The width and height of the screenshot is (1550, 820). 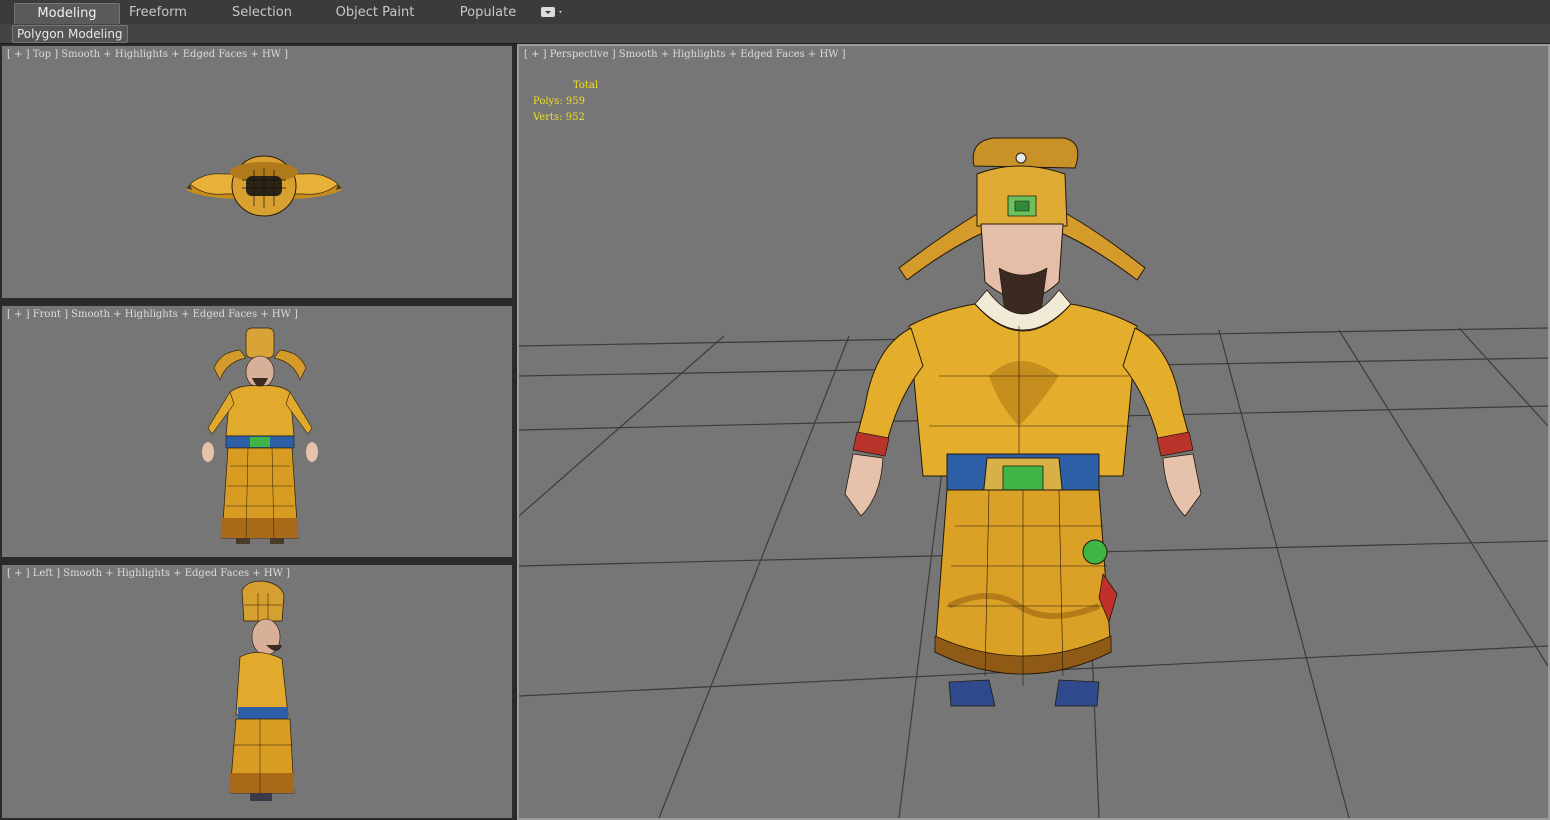 What do you see at coordinates (70, 34) in the screenshot?
I see `polygon-modeling-panel-button: Polygon Modeling` at bounding box center [70, 34].